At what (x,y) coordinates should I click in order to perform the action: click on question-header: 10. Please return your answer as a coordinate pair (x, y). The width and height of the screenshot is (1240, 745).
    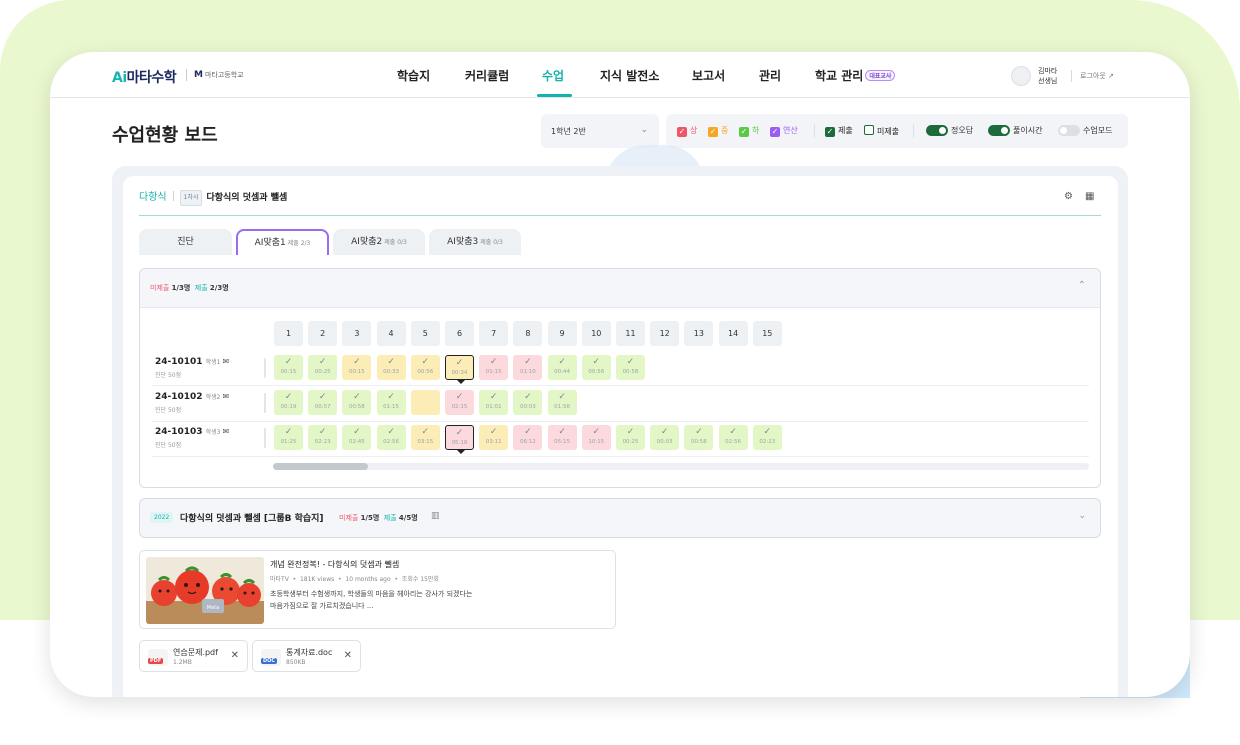
    Looking at the image, I should click on (596, 333).